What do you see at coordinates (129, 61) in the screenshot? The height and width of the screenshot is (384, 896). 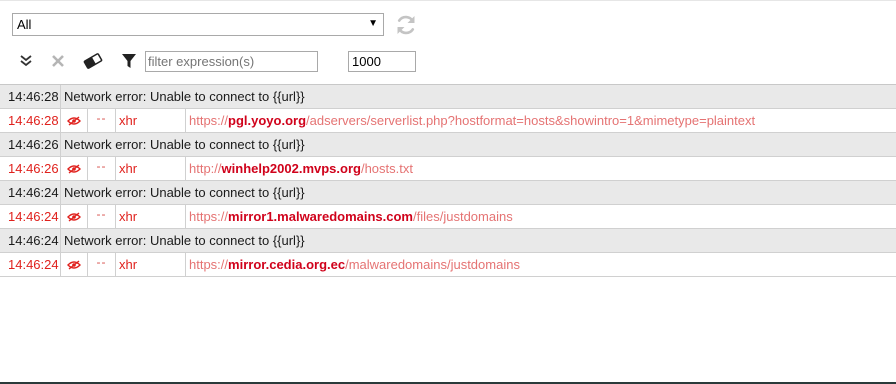 I see `filter-icon` at bounding box center [129, 61].